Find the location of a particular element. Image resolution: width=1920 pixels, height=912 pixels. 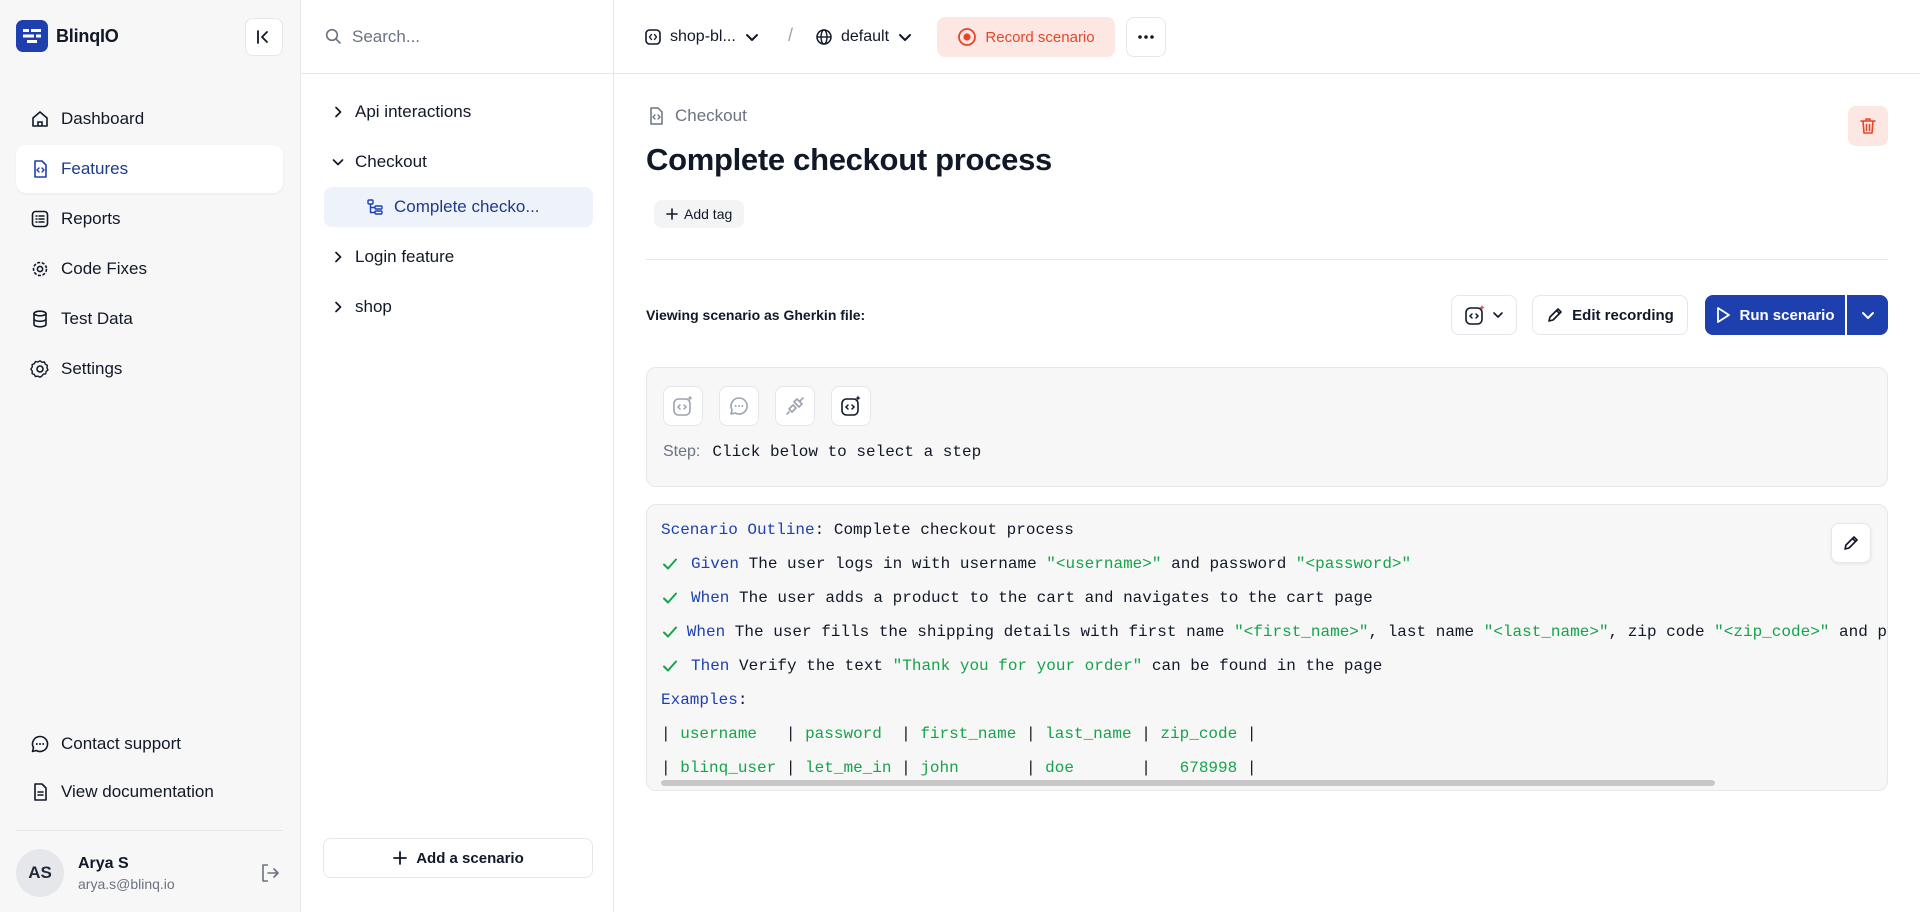

tree-item-api-interactions: Api interactions is located at coordinates (458, 112).